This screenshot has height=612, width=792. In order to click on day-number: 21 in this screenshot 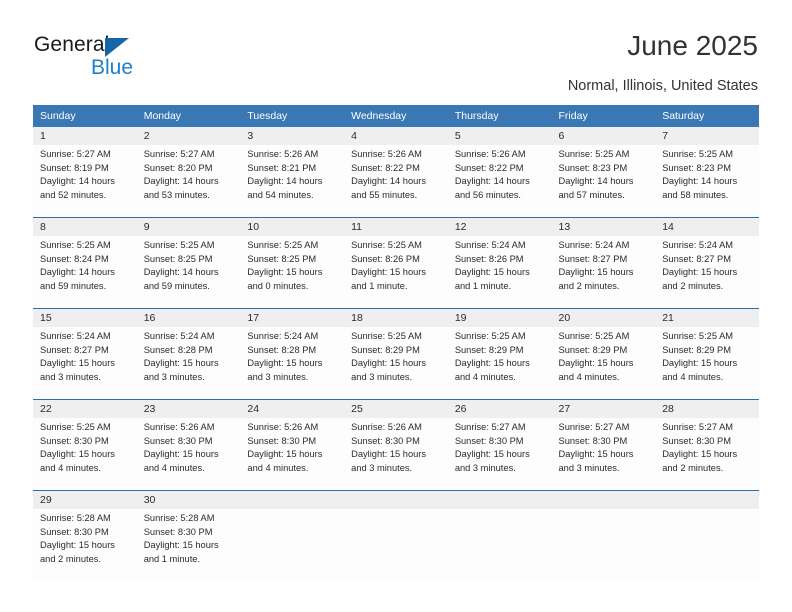, I will do `click(707, 317)`.